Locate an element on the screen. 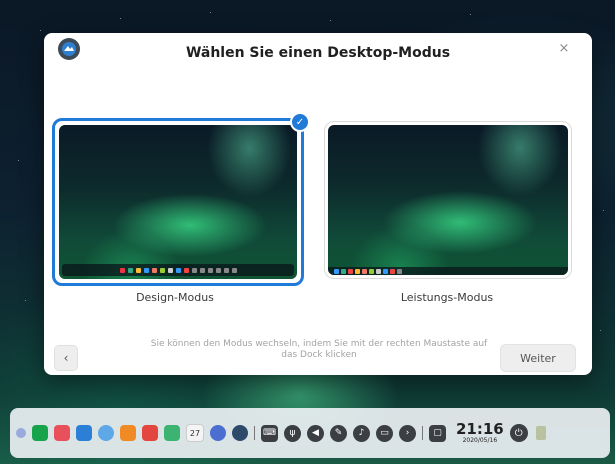 The height and width of the screenshot is (464, 615). launcher-icon is located at coordinates (21, 433).